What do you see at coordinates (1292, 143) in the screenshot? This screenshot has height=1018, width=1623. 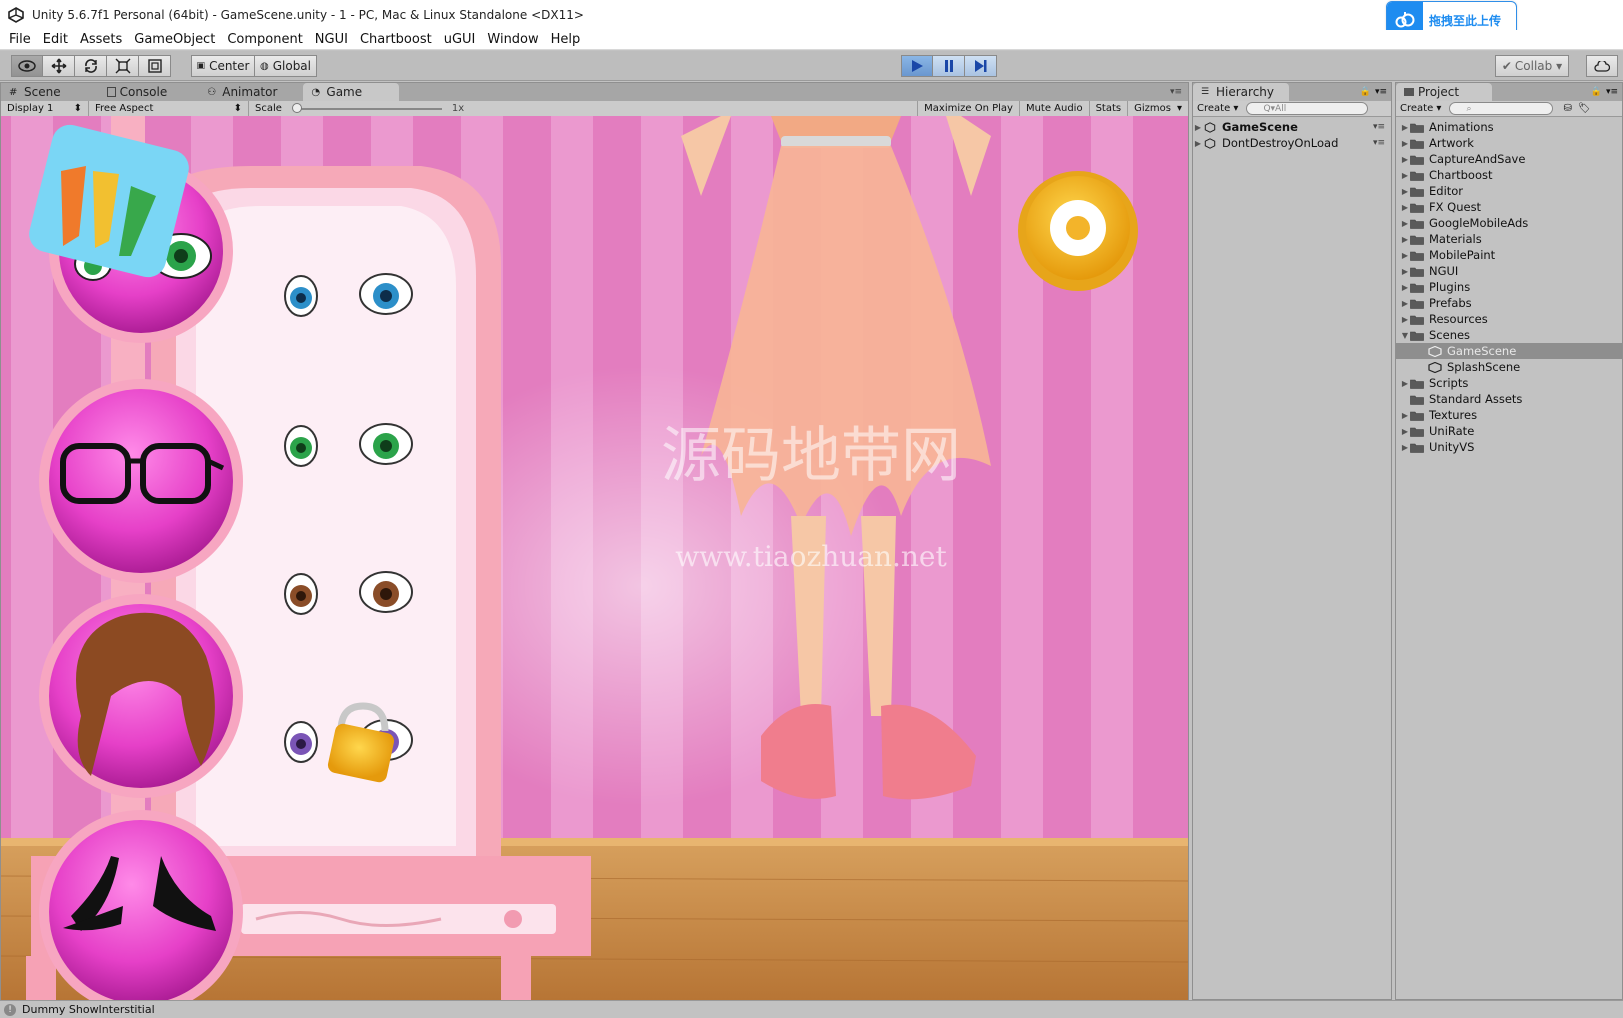 I see `hierarchy-item-dontdestroyonload: ▶ DontDestroyOnLoad ▾≡` at bounding box center [1292, 143].